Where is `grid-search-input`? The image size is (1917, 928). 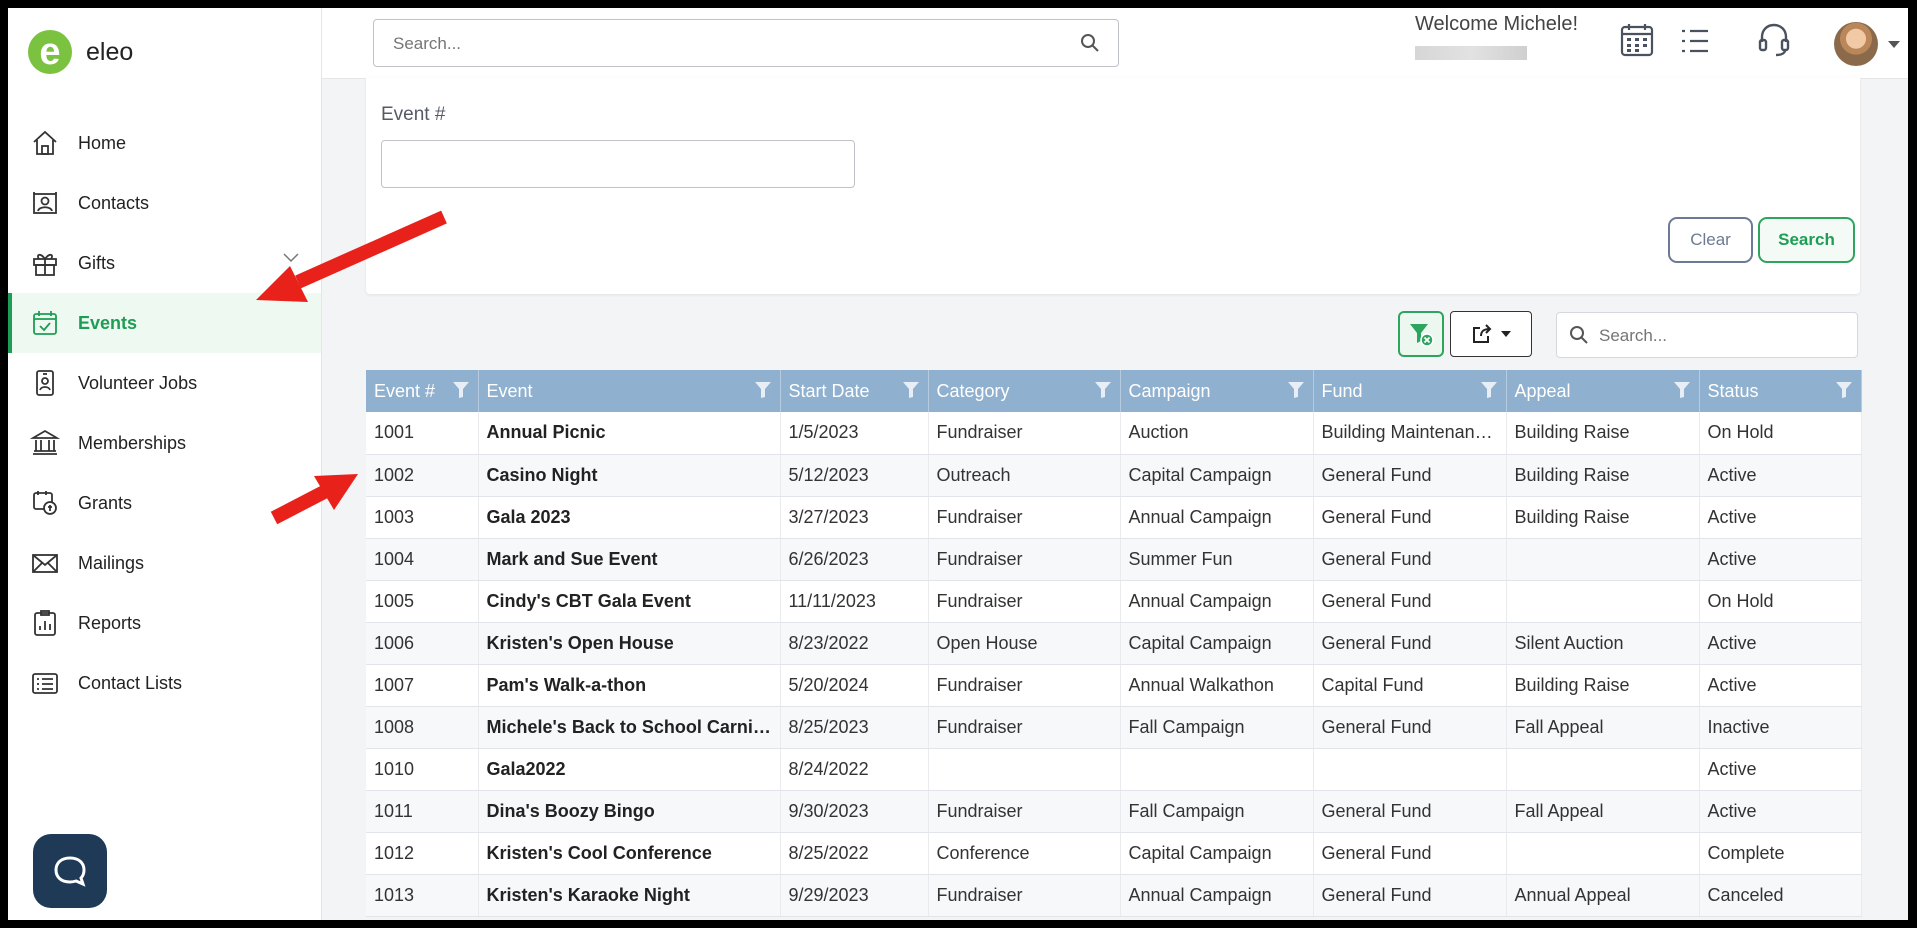 grid-search-input is located at coordinates (1724, 336).